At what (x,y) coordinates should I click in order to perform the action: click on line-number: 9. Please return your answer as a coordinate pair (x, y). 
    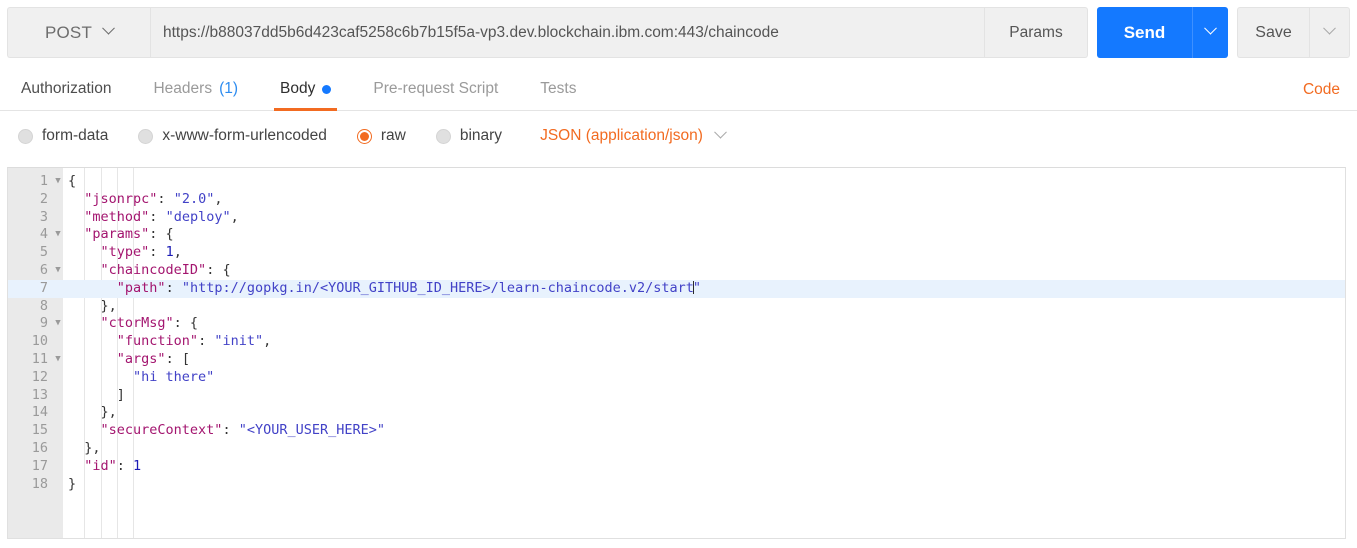
    Looking at the image, I should click on (43, 323).